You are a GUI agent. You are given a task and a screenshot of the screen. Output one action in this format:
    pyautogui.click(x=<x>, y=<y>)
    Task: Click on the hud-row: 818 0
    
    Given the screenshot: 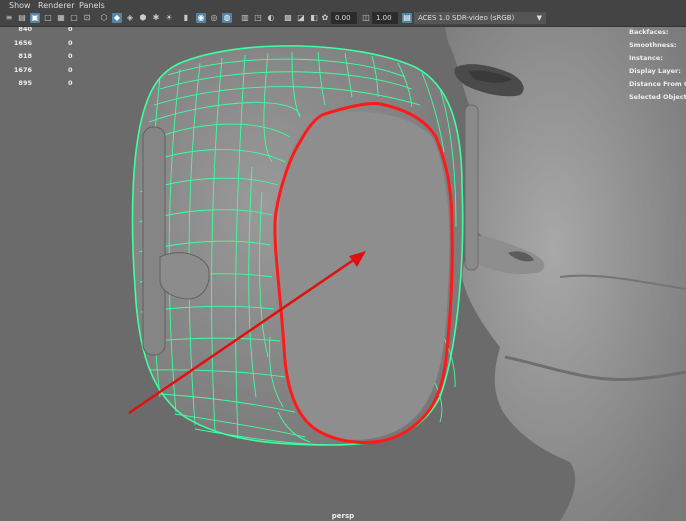 What is the action you would take?
    pyautogui.click(x=45, y=57)
    